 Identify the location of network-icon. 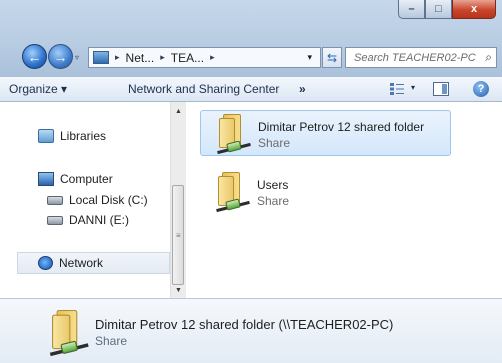
(45, 263).